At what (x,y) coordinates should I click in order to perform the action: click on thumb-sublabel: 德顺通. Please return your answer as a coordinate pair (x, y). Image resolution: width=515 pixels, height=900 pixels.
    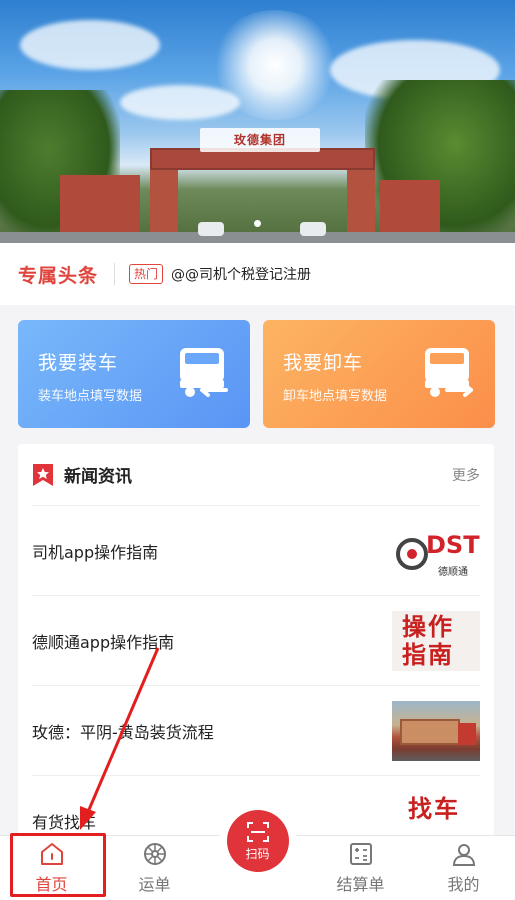
    Looking at the image, I should click on (453, 572).